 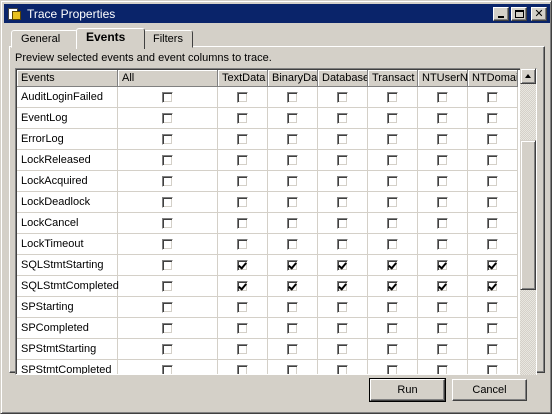 What do you see at coordinates (67, 78) in the screenshot?
I see `column-header: Events` at bounding box center [67, 78].